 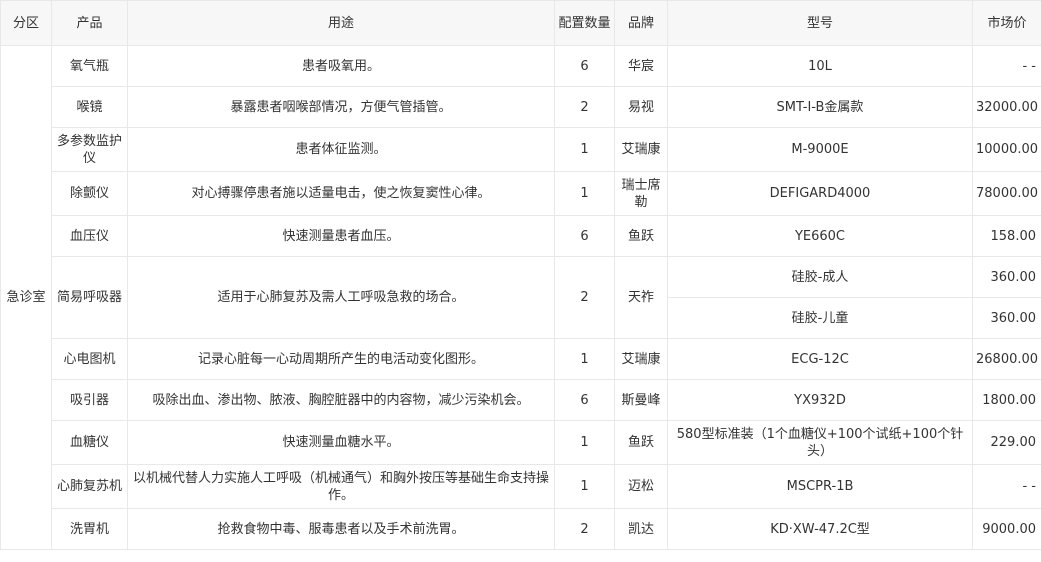 I want to click on header-price: 市场价, so click(x=1006, y=23).